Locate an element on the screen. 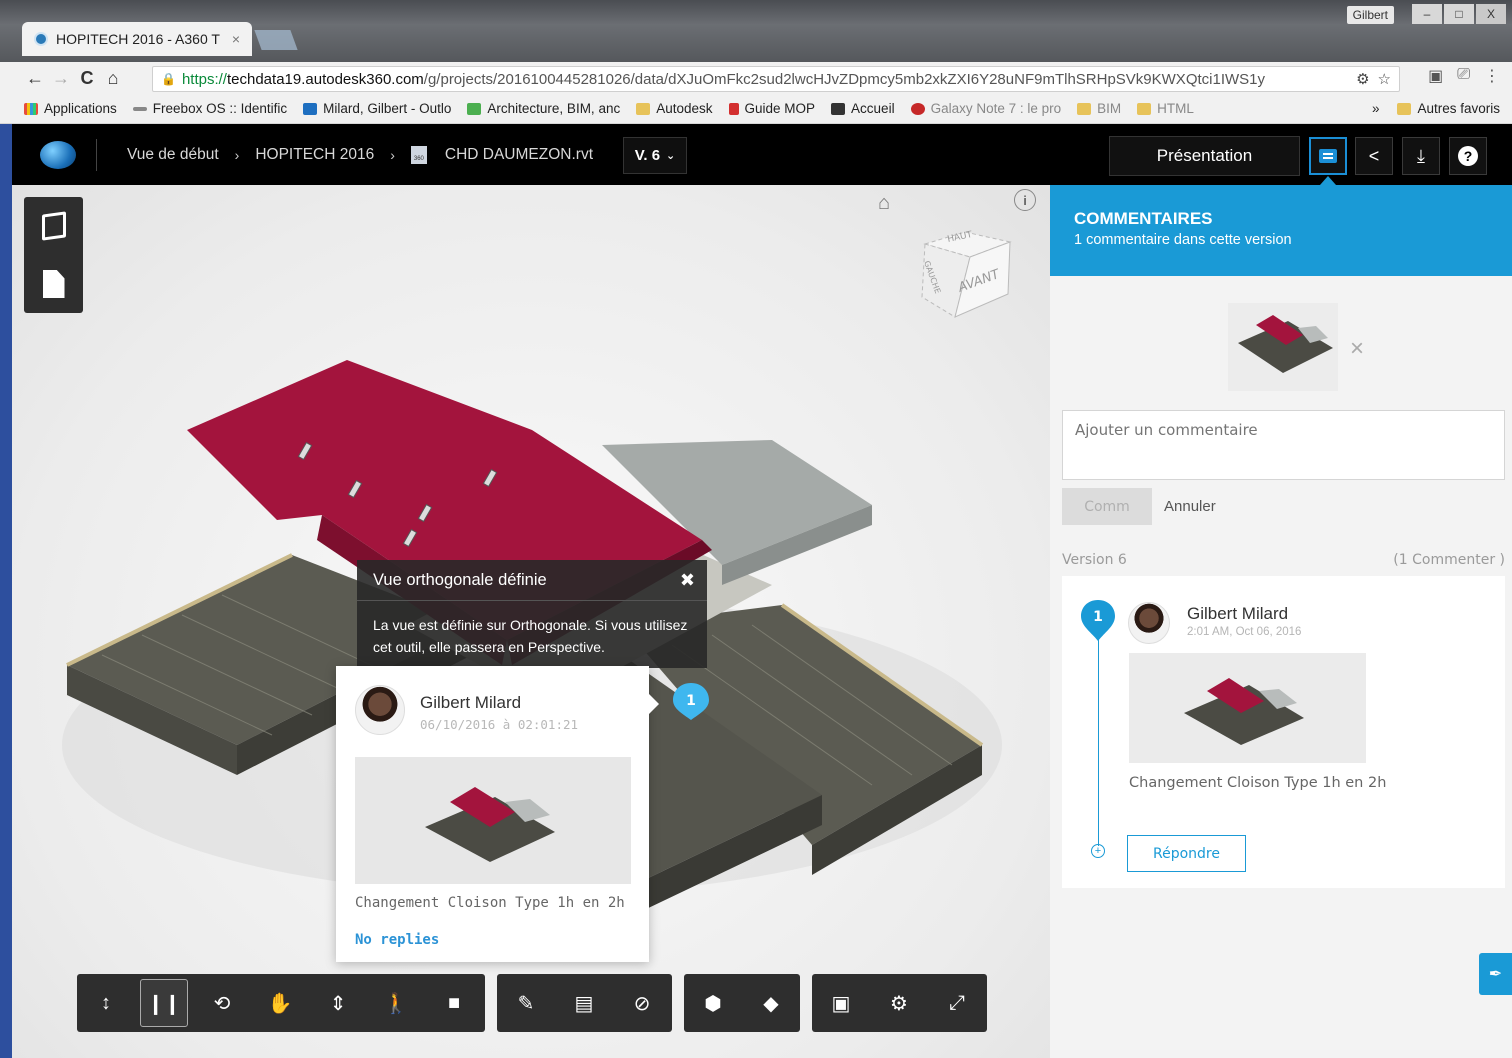  extensions-area: ▣ ⎚ ⋮ is located at coordinates (1464, 76).